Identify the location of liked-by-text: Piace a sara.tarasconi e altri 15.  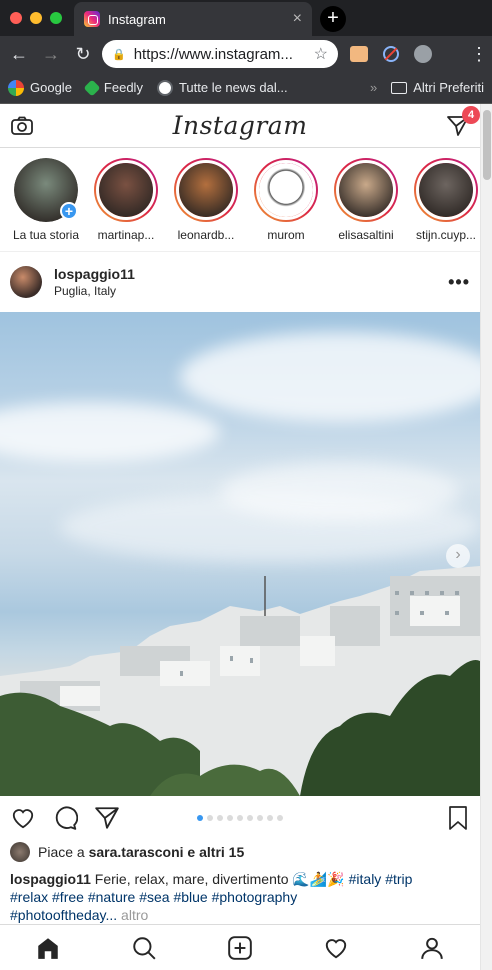
(141, 852).